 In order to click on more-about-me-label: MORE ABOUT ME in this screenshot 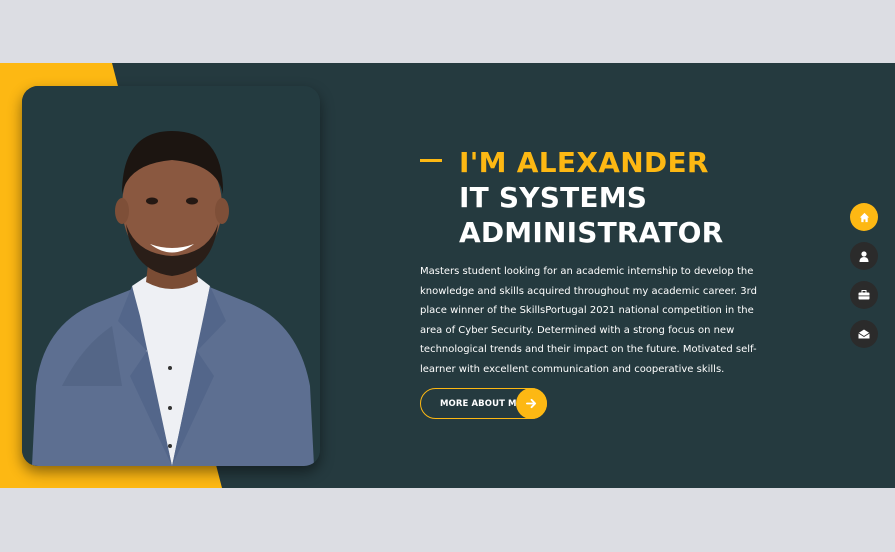, I will do `click(481, 404)`.